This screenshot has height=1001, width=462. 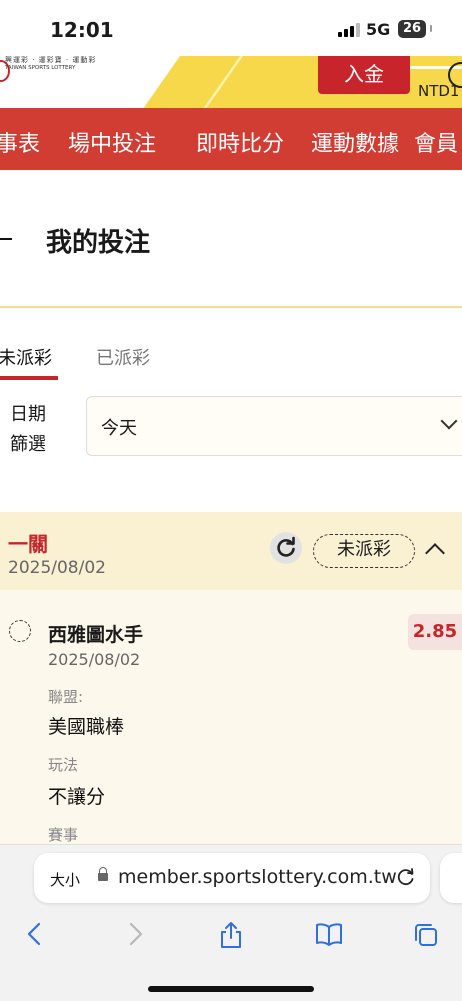 What do you see at coordinates (63, 835) in the screenshot?
I see `event-label: 賽事` at bounding box center [63, 835].